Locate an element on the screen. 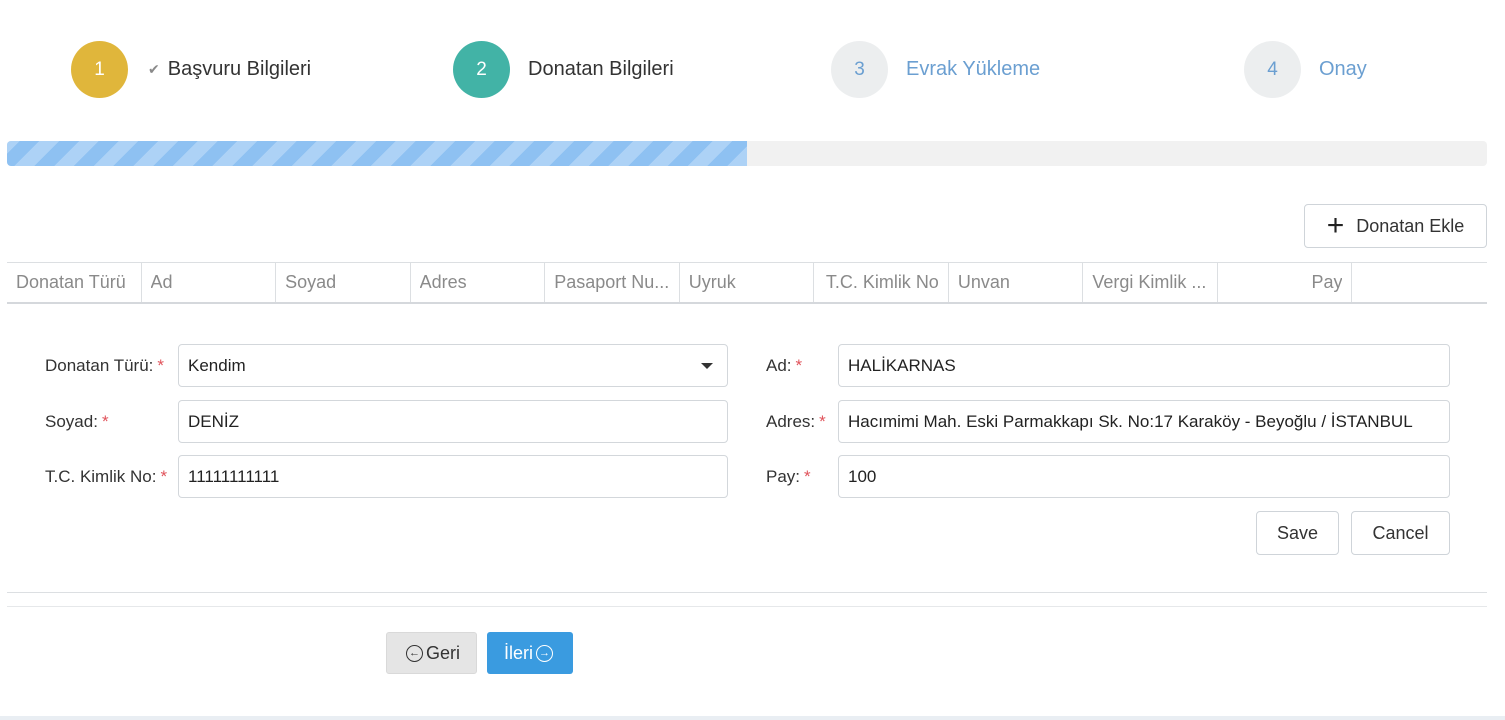  cancel-button: Cancel is located at coordinates (1400, 533).